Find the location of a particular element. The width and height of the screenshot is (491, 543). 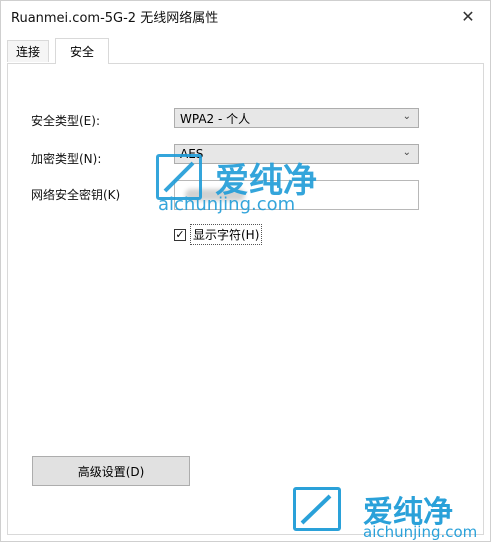

tab-connection: 连接 is located at coordinates (28, 51).